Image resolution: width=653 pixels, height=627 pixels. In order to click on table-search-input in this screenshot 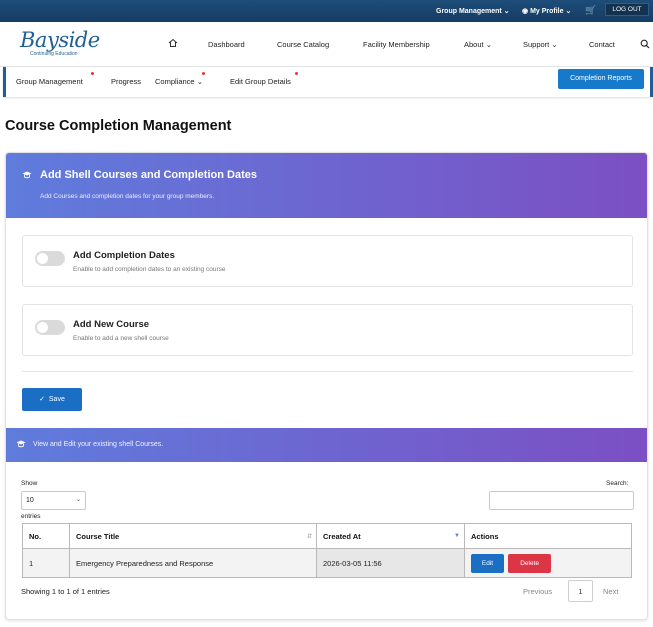, I will do `click(561, 500)`.